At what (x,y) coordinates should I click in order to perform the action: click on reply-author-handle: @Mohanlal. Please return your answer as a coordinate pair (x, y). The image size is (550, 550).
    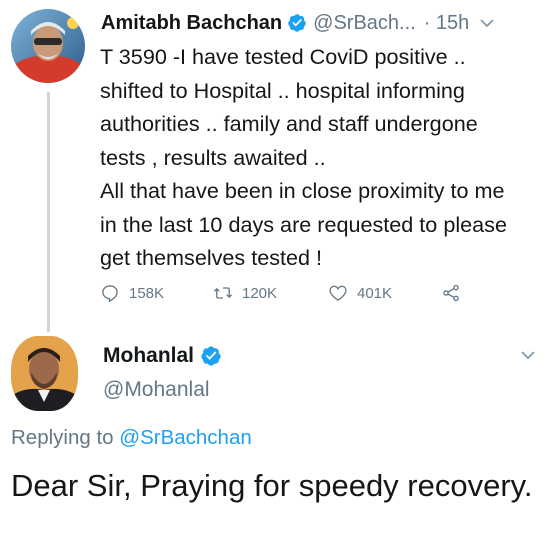
    Looking at the image, I should click on (156, 390).